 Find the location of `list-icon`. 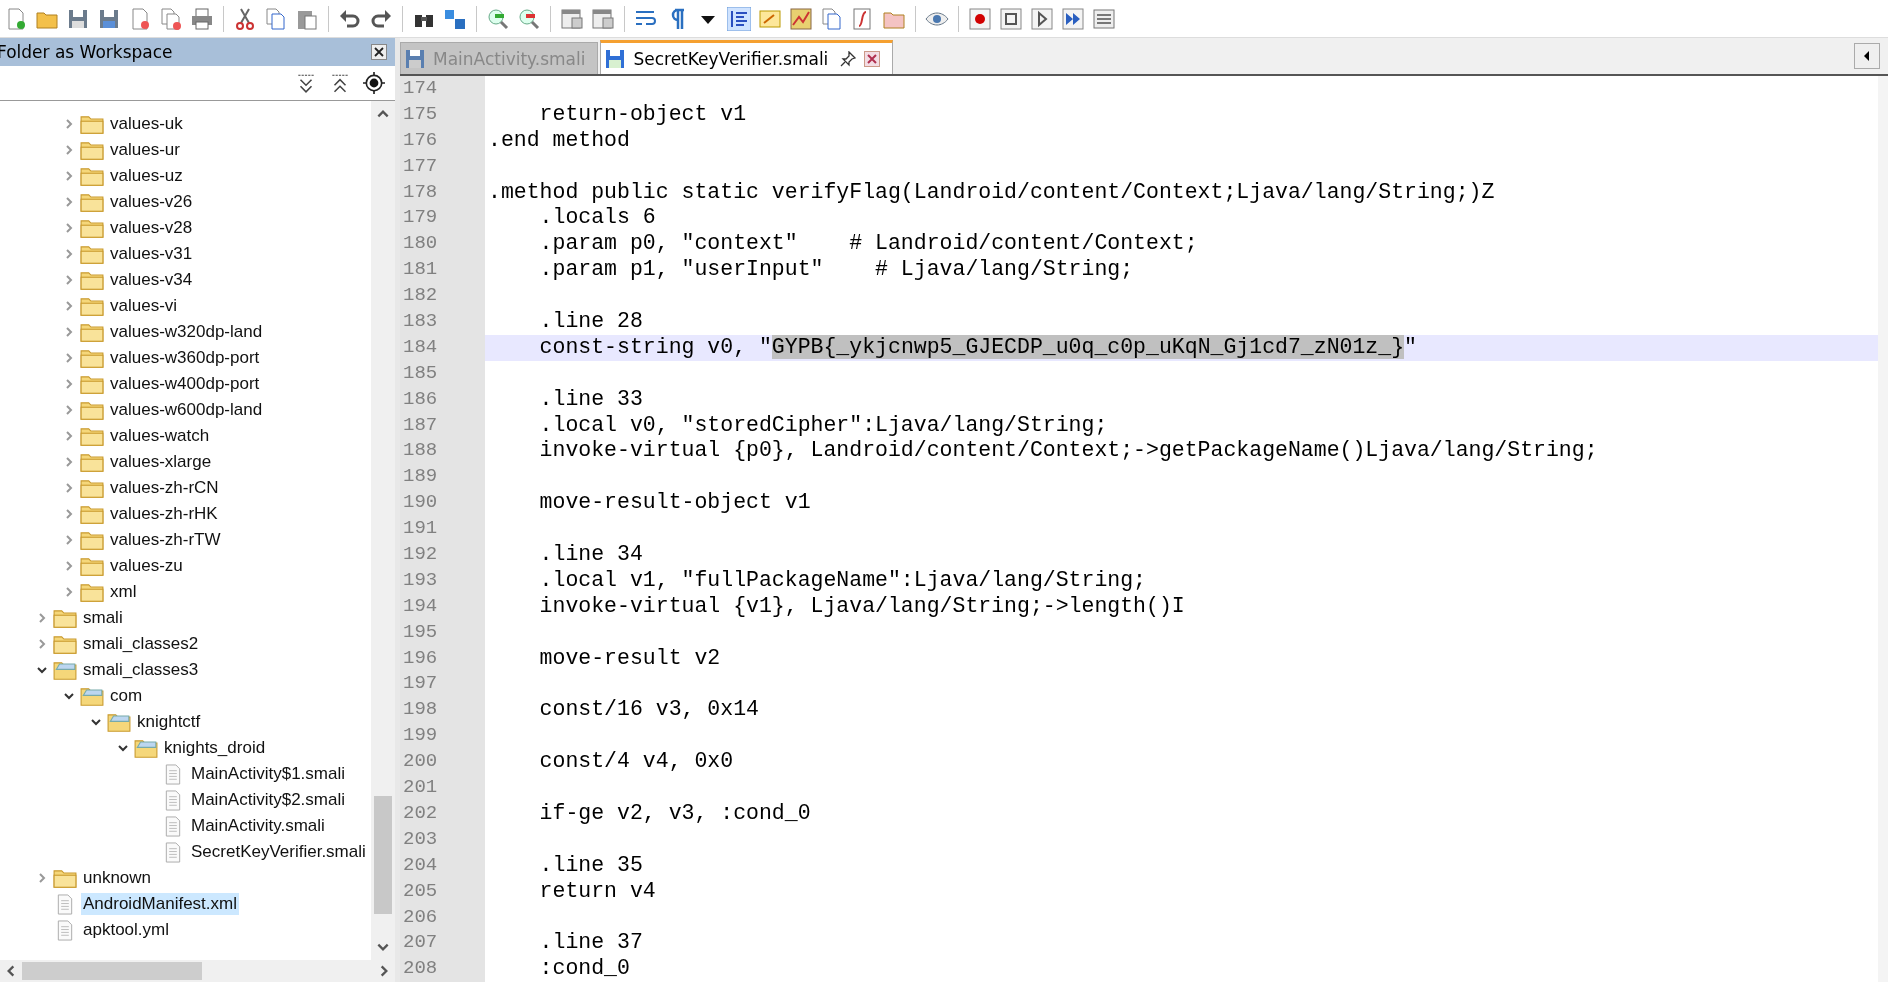

list-icon is located at coordinates (1104, 18).